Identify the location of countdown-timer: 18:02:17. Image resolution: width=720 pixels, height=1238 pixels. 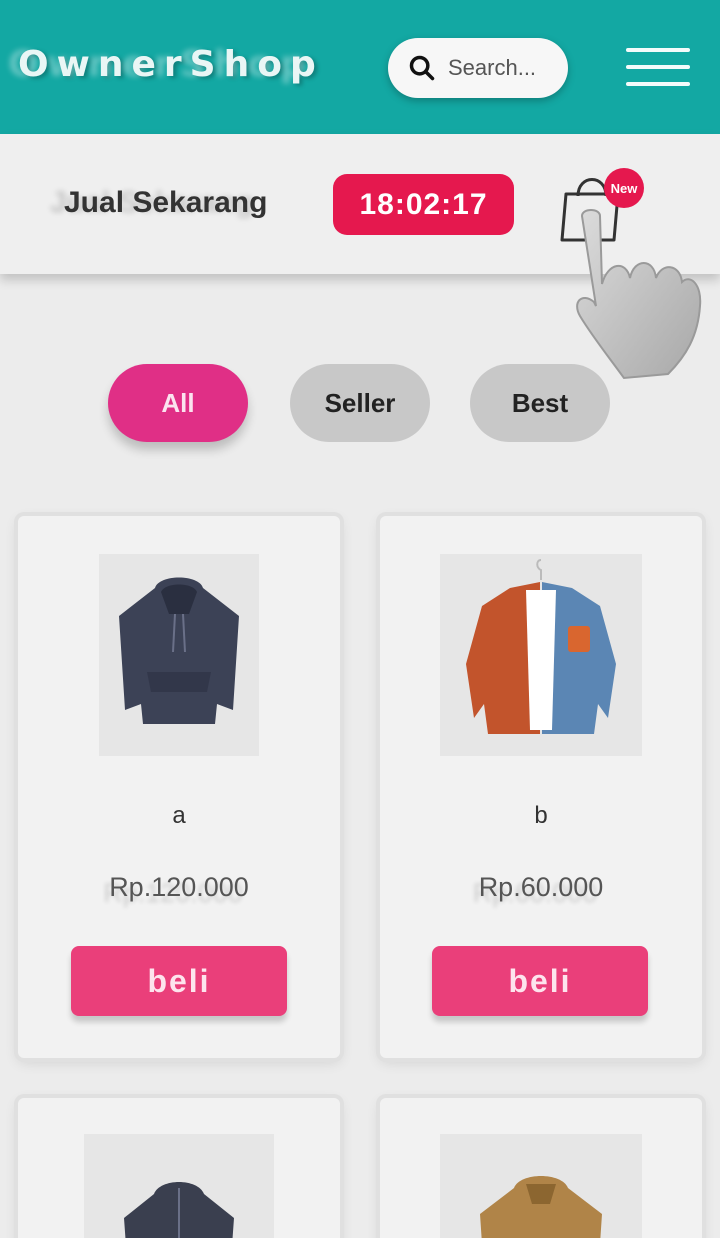
(423, 204).